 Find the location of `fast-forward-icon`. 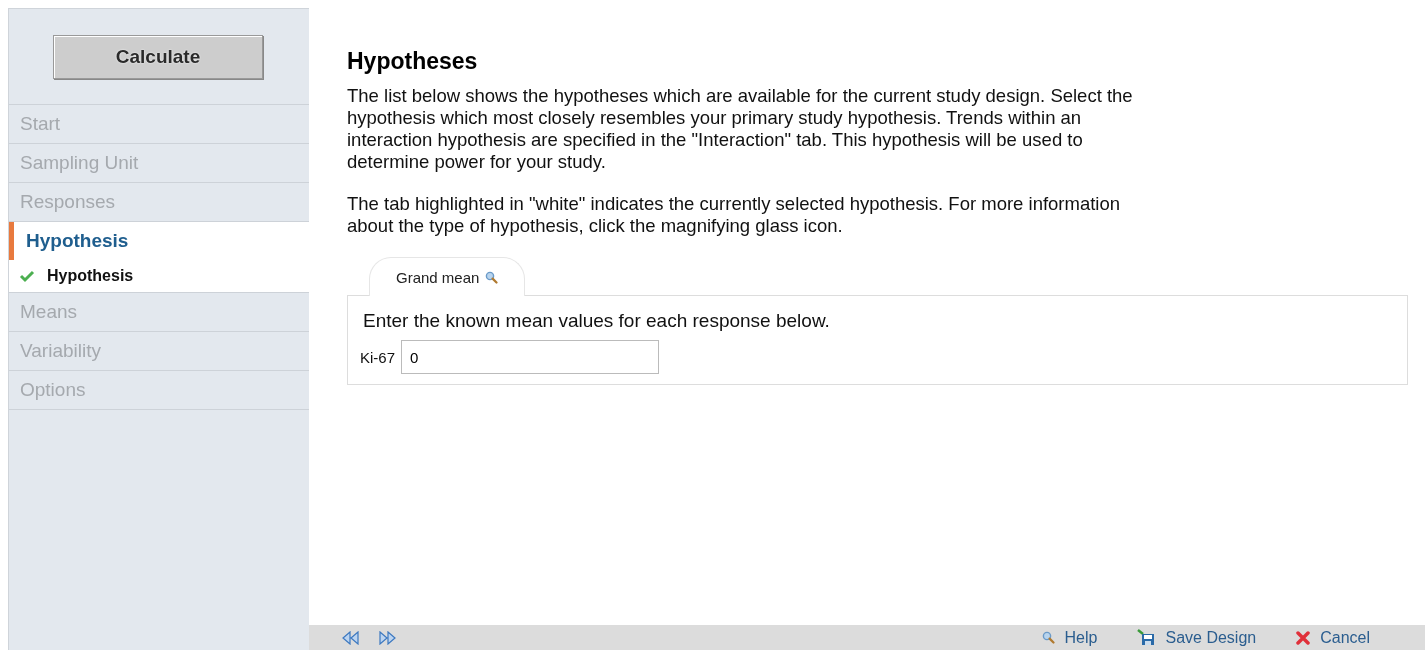

fast-forward-icon is located at coordinates (387, 637).